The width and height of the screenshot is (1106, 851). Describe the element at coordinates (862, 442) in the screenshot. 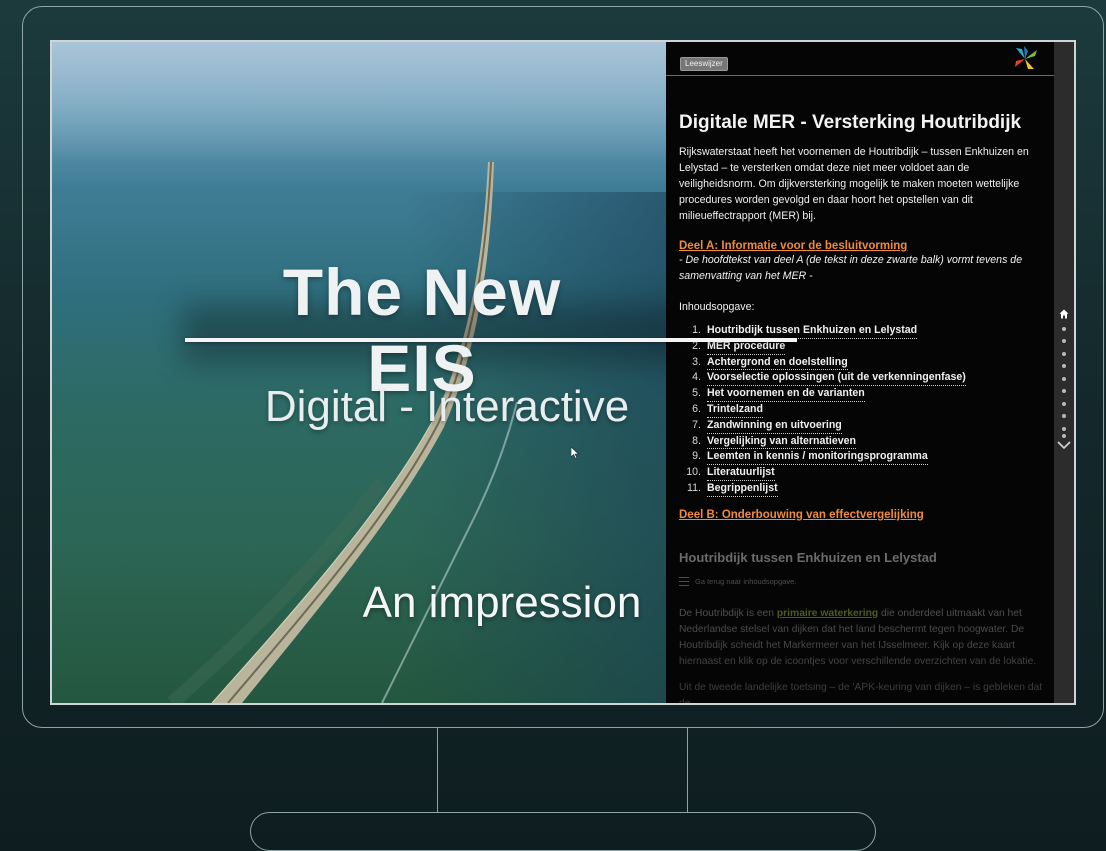

I see `toc-item: 8. Vergelijking van alternatieven` at that location.